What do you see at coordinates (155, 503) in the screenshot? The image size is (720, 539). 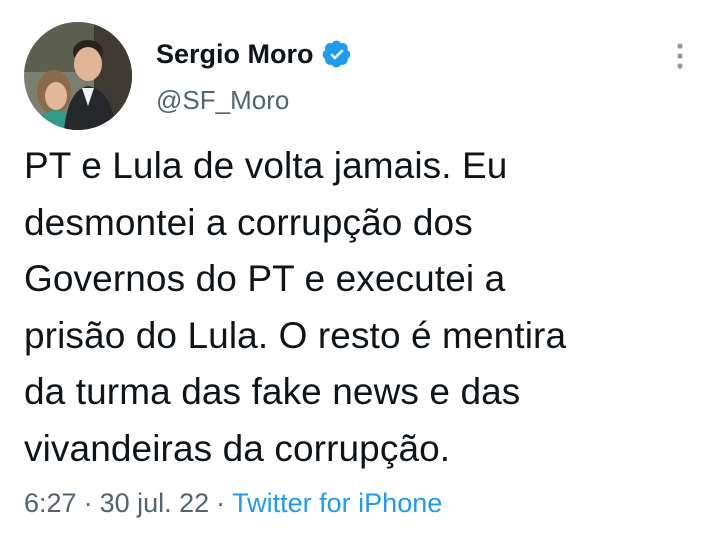 I see `tweet-date: 30 jul. 22` at bounding box center [155, 503].